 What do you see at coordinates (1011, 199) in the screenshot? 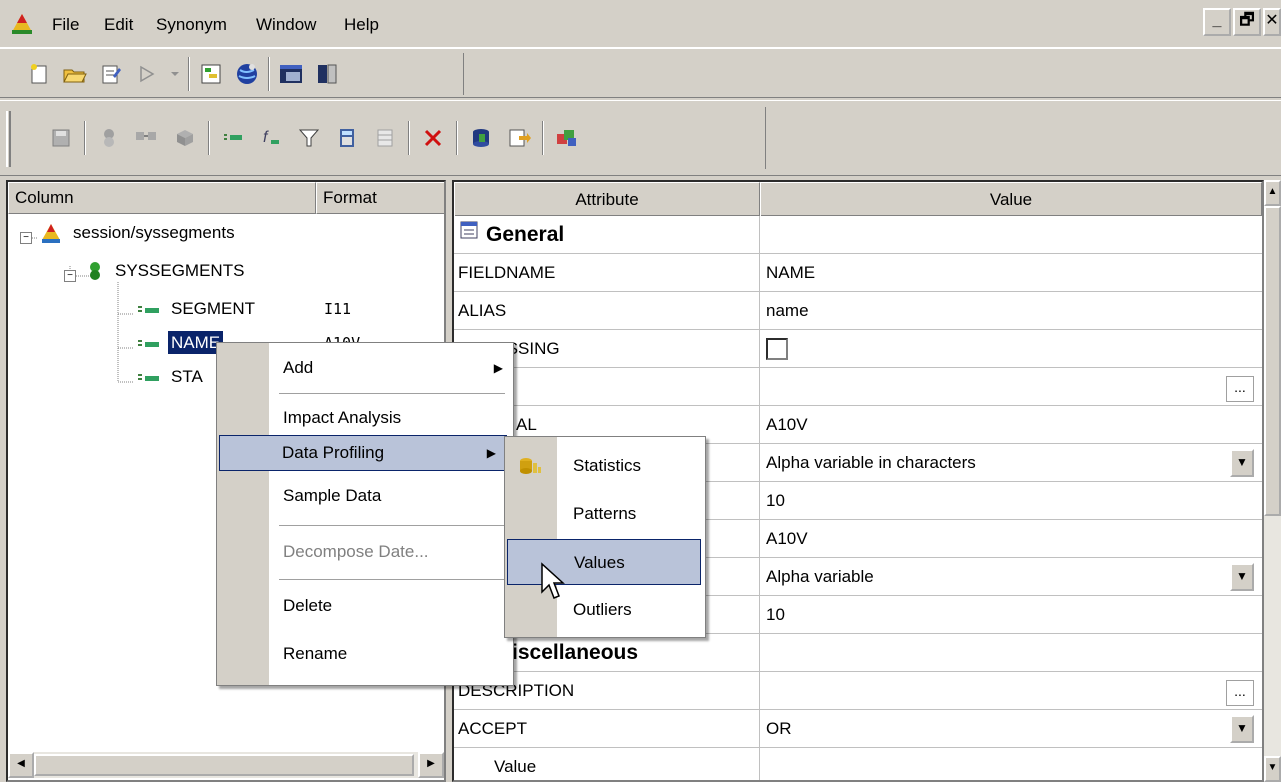
I see `value-header: Value` at bounding box center [1011, 199].